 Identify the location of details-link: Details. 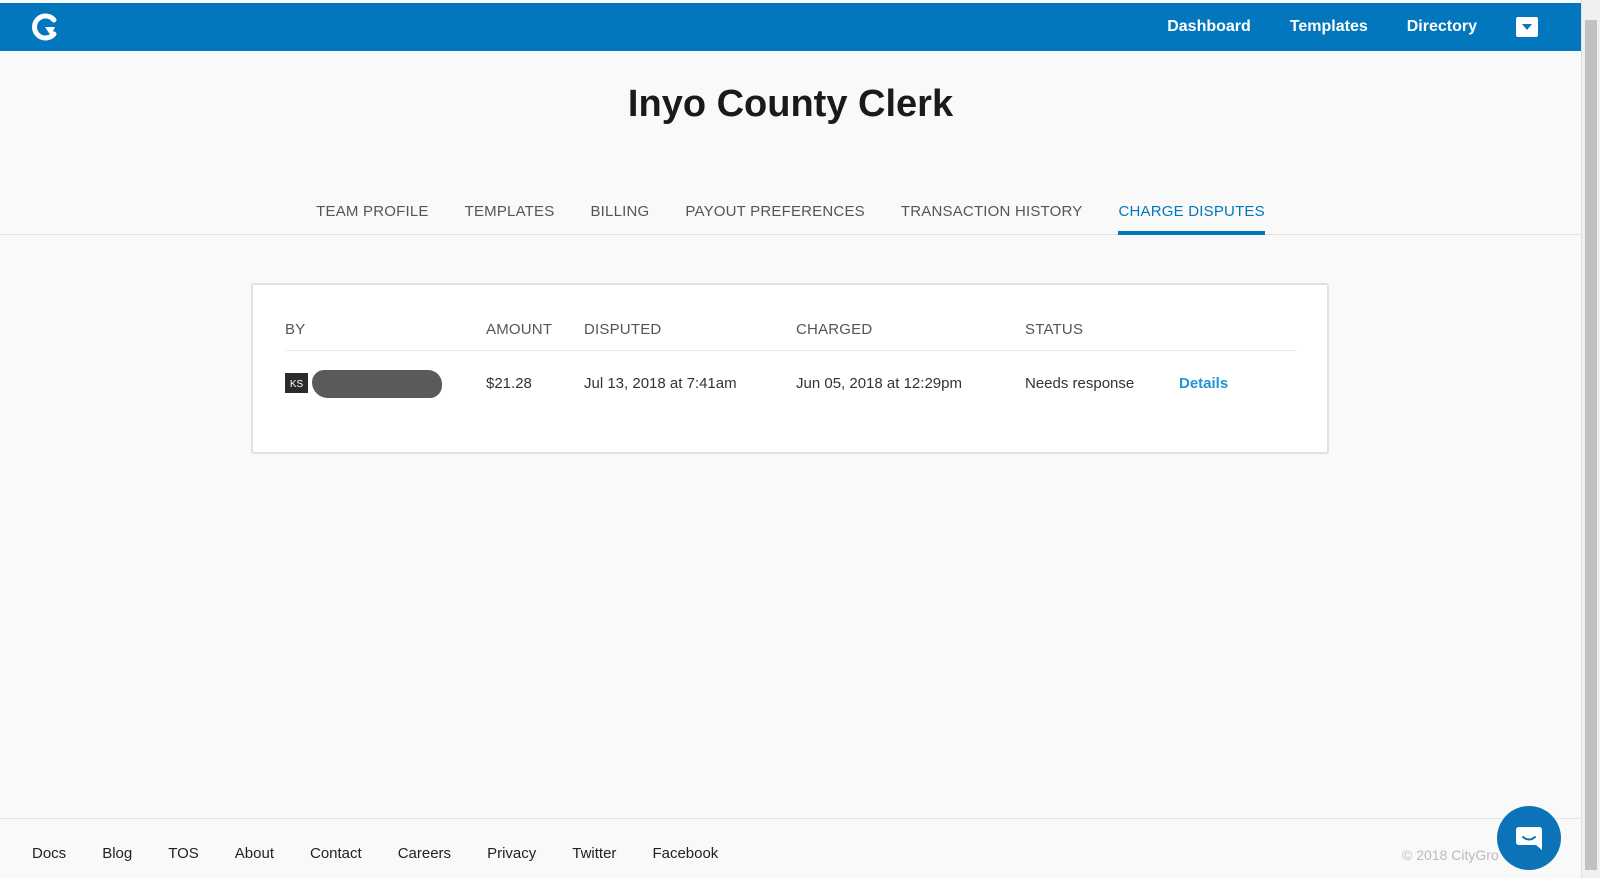
(1203, 383).